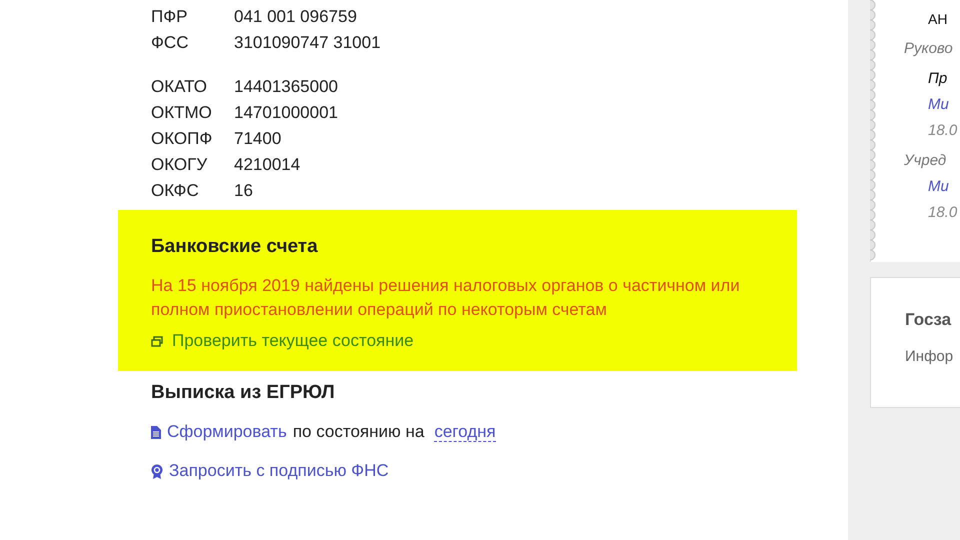 This screenshot has width=960, height=540. What do you see at coordinates (179, 87) in the screenshot?
I see `code-label: ОКАТО` at bounding box center [179, 87].